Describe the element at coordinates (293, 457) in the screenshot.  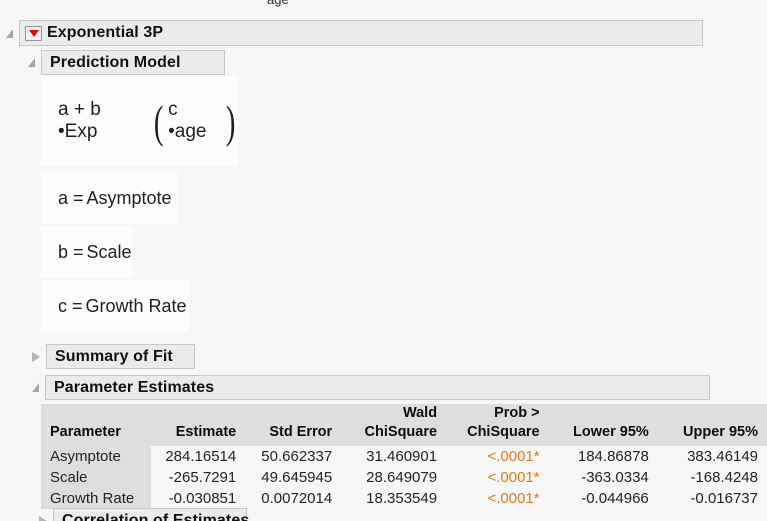
I see `cell-std-error: 50.662337` at that location.